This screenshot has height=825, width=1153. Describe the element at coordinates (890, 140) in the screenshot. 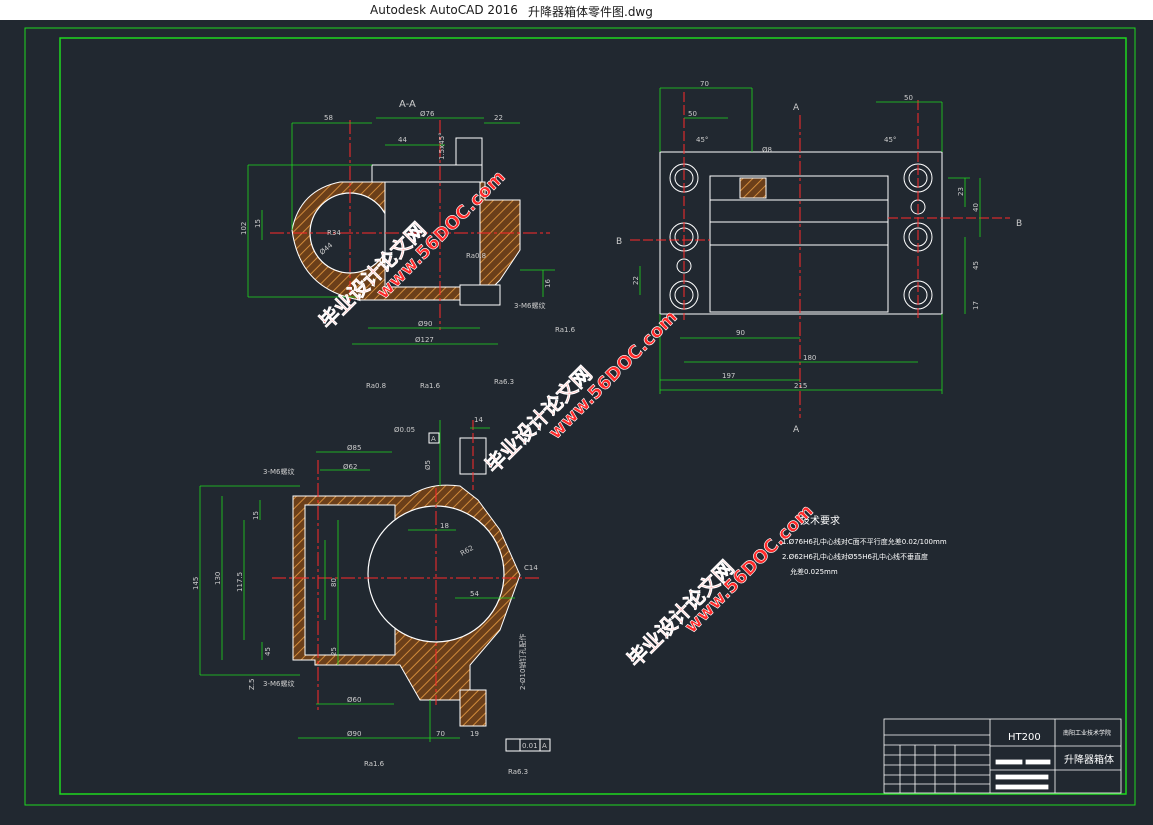

I see `dim-45b: 45°` at that location.